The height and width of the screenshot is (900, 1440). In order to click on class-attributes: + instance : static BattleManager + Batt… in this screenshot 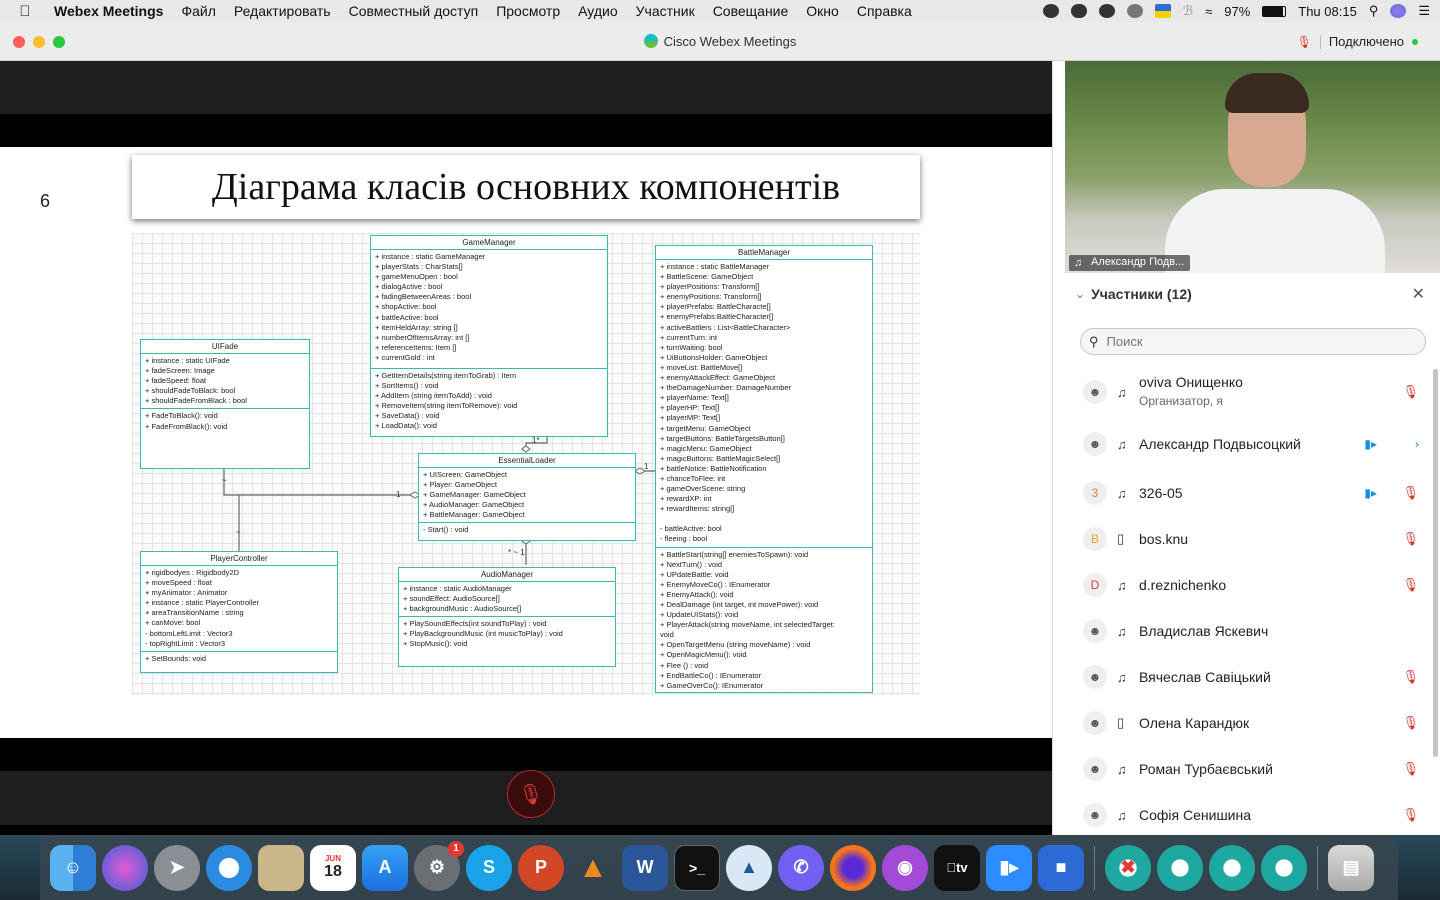, I will do `click(764, 404)`.